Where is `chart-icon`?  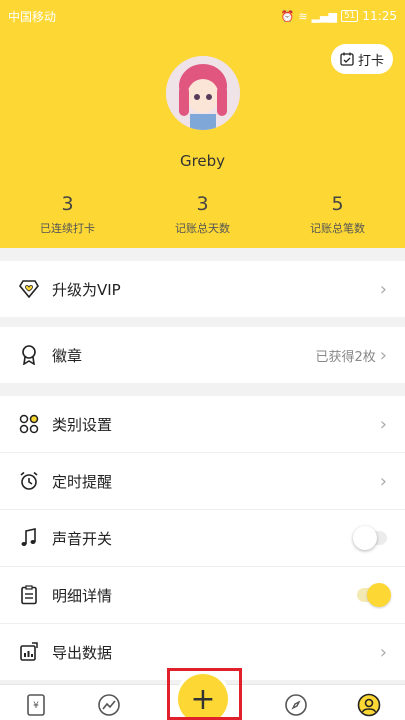 chart-icon is located at coordinates (109, 705).